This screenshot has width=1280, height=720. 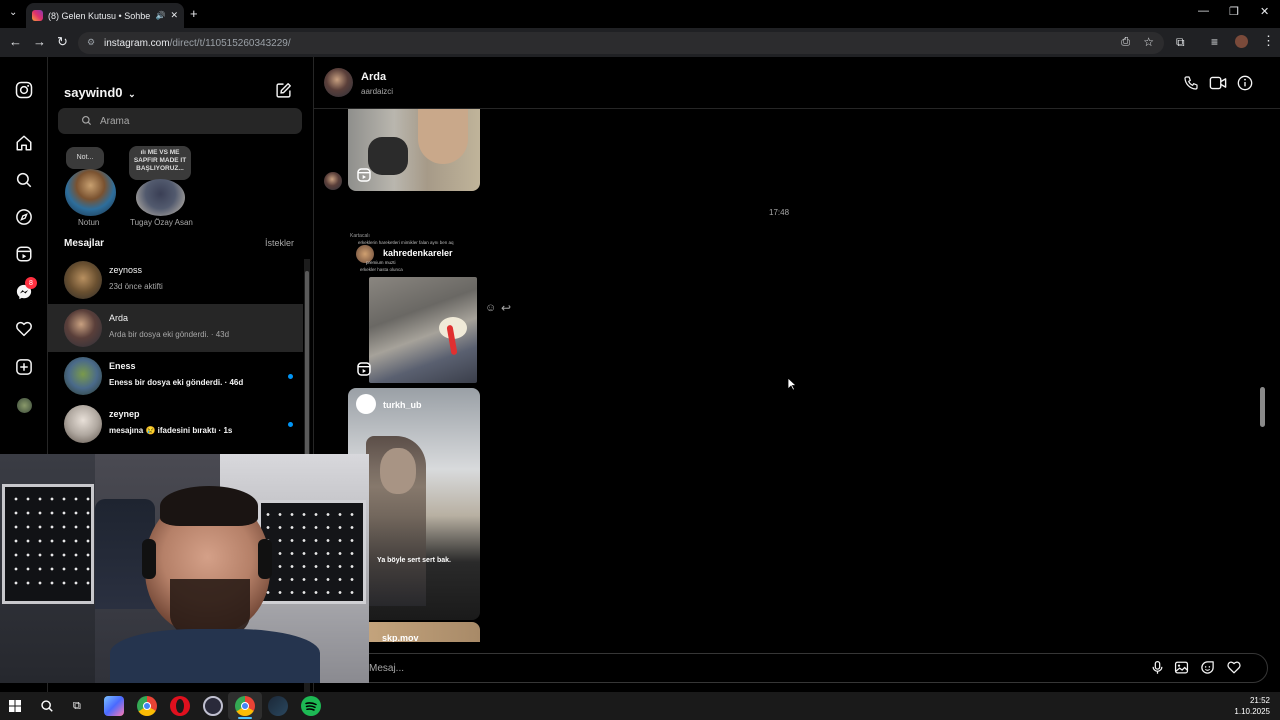 What do you see at coordinates (1125, 42) in the screenshot?
I see `install-app-icon: ⎙` at bounding box center [1125, 42].